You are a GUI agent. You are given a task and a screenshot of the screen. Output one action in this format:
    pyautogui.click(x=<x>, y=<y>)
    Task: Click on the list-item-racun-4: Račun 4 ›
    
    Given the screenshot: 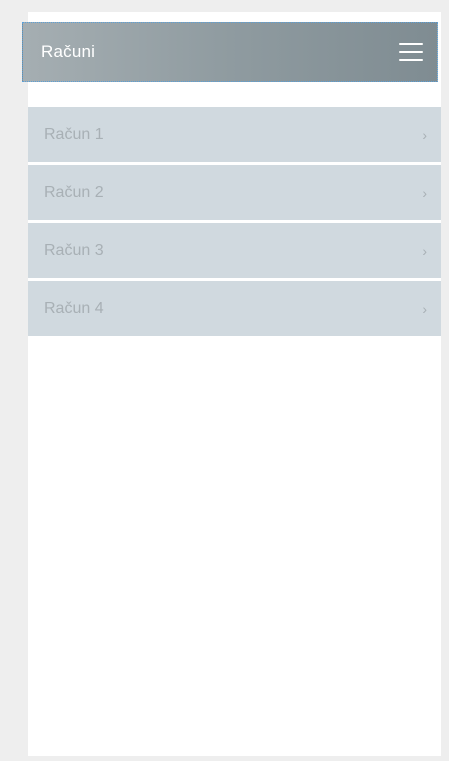 What is the action you would take?
    pyautogui.click(x=234, y=308)
    